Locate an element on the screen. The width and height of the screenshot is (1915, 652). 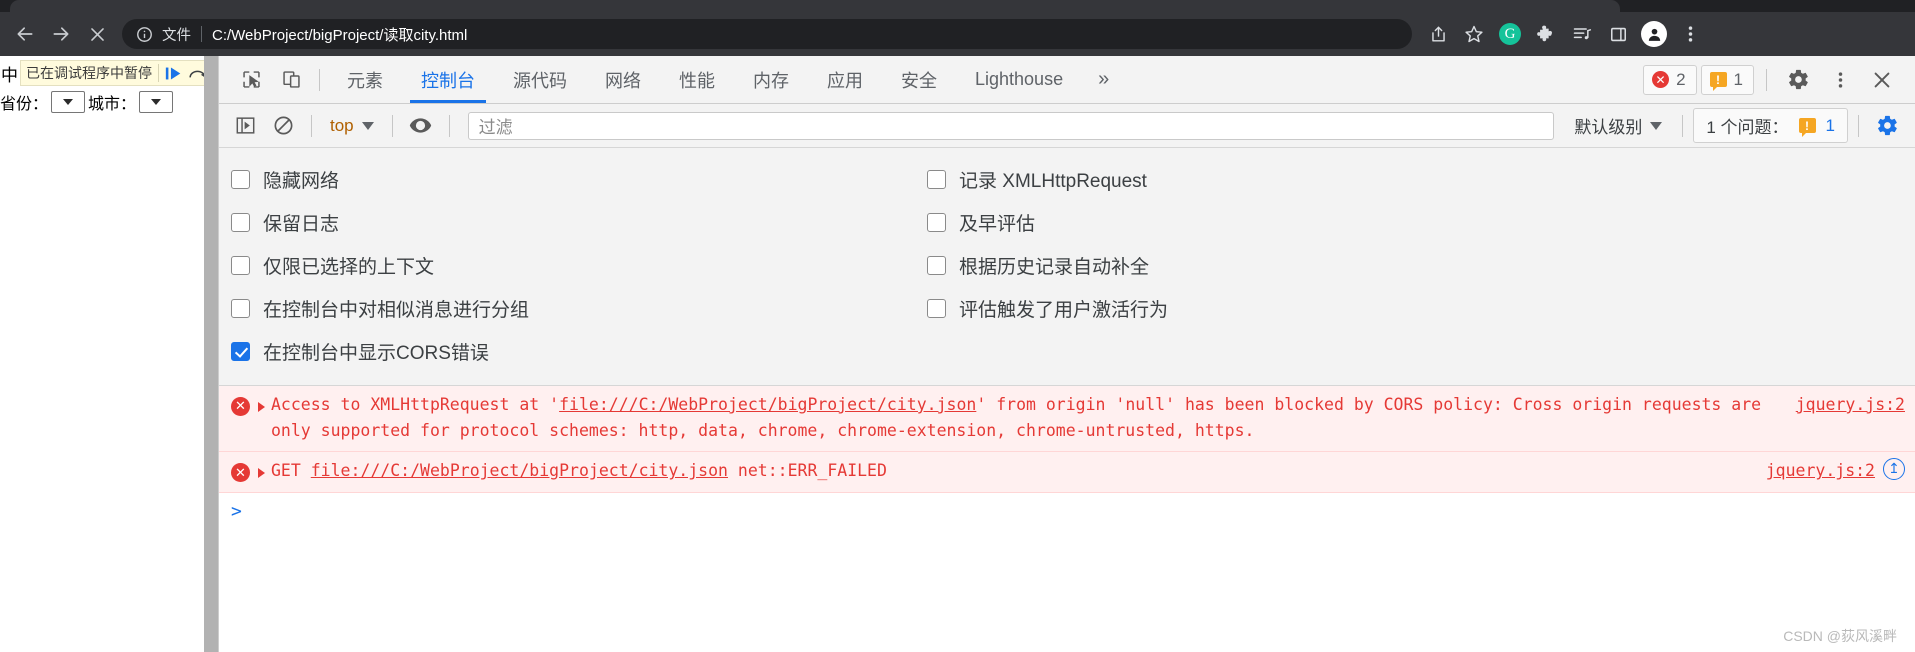
tab-label: 应用 is located at coordinates (845, 80).